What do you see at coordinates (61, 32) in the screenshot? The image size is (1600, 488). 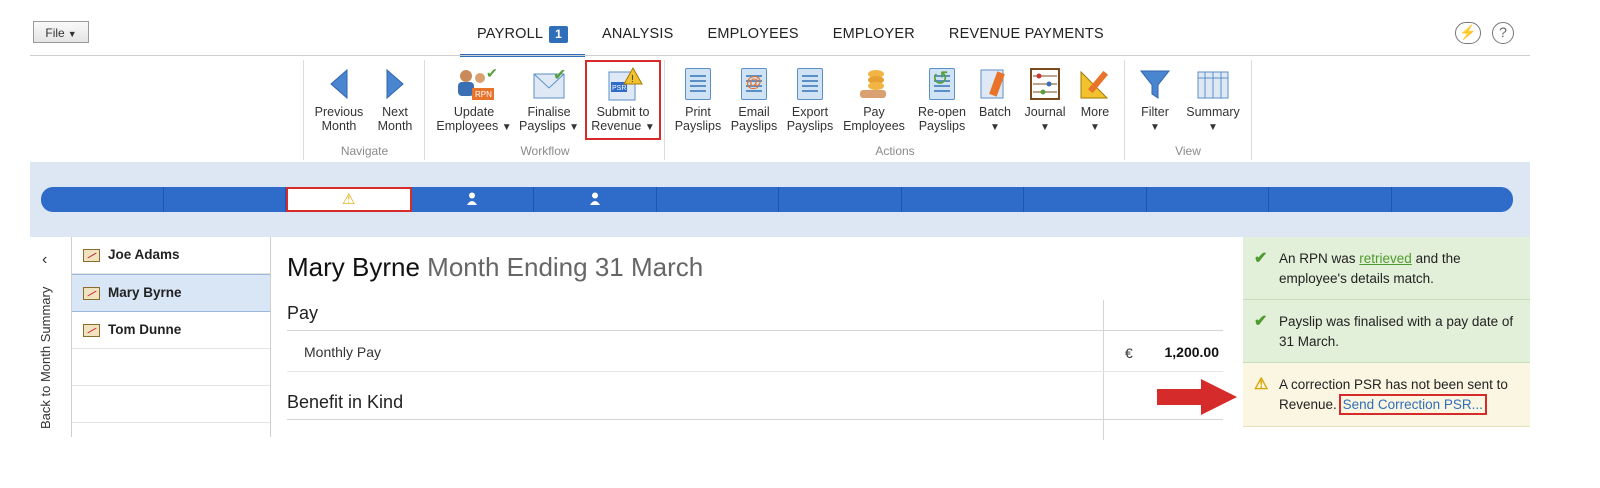 I see `file-menu-button: File ▼` at bounding box center [61, 32].